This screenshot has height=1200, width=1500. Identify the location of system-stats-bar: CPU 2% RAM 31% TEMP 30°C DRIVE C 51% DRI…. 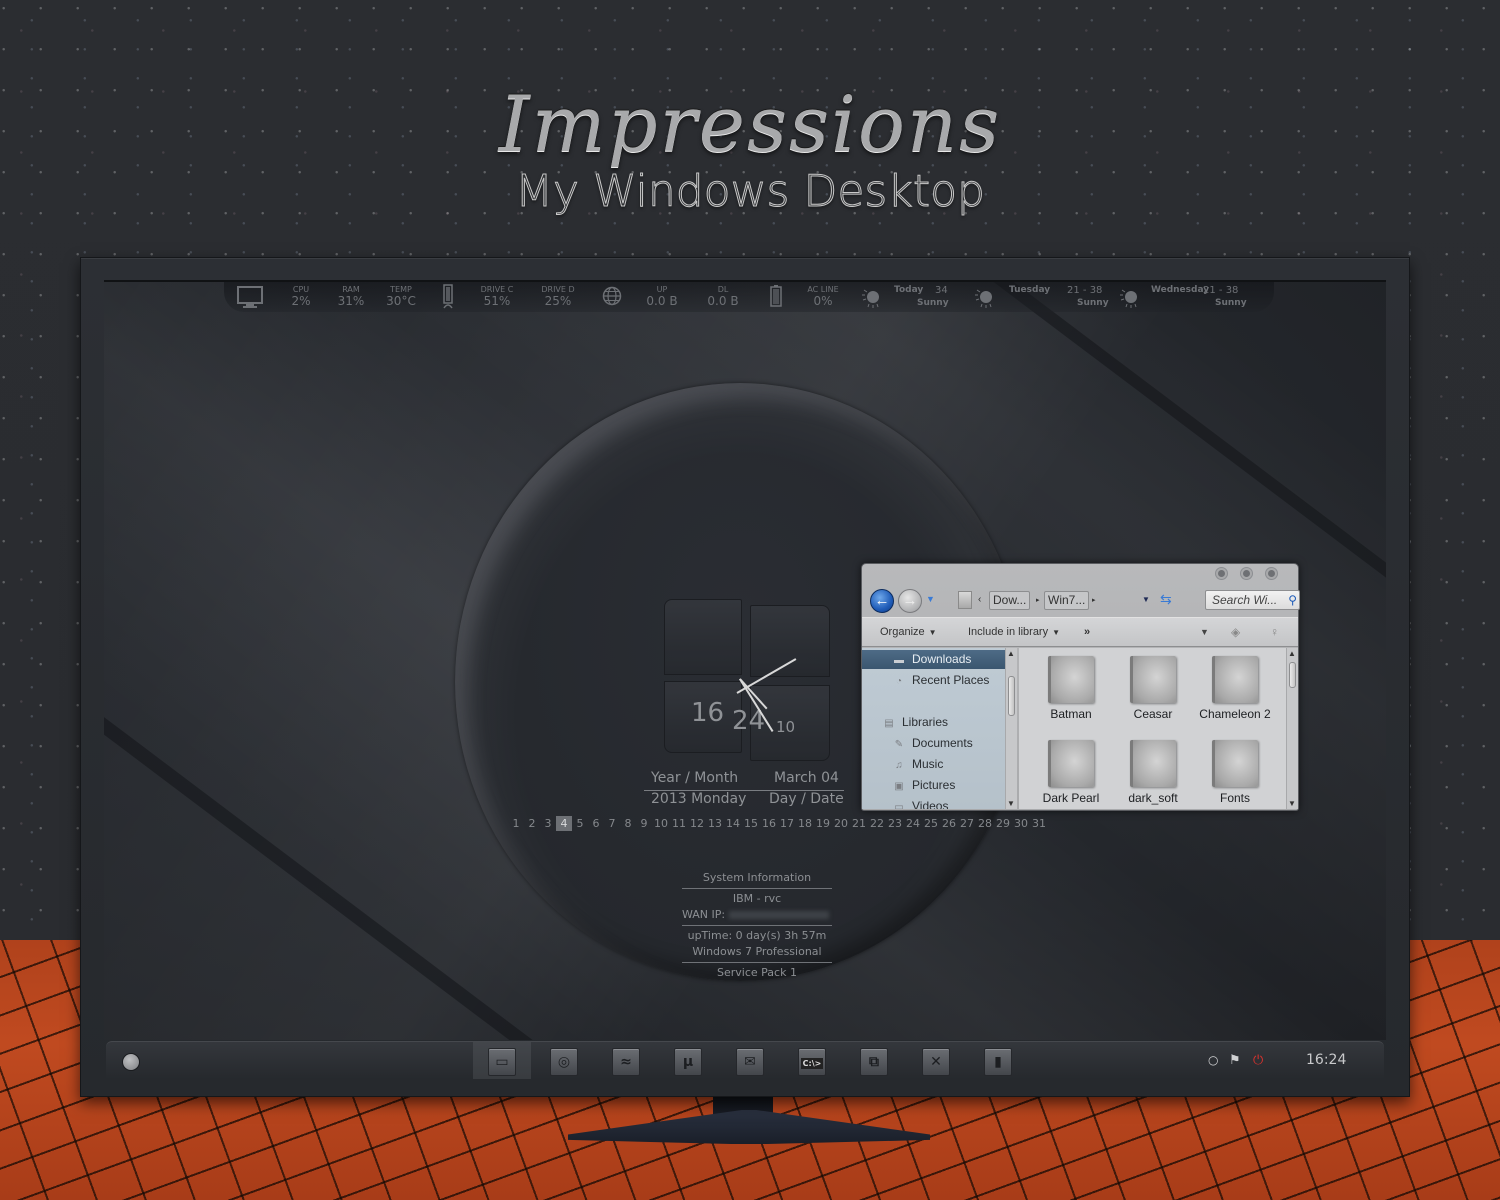
(749, 297).